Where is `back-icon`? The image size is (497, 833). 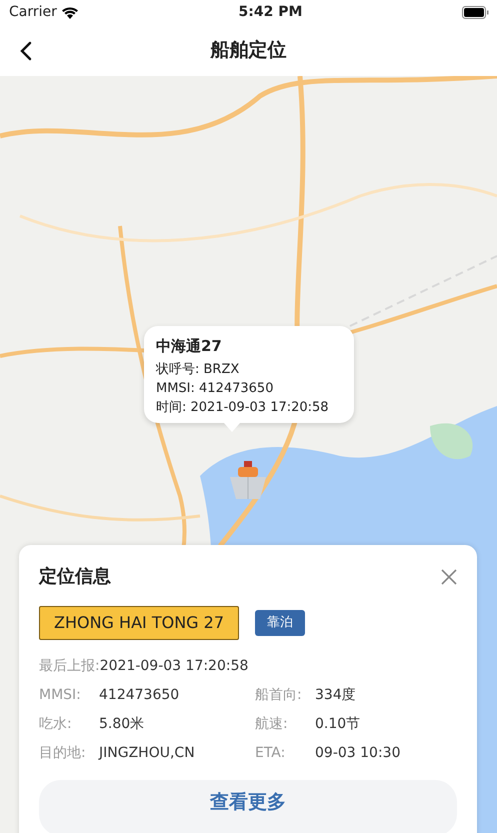 back-icon is located at coordinates (26, 50).